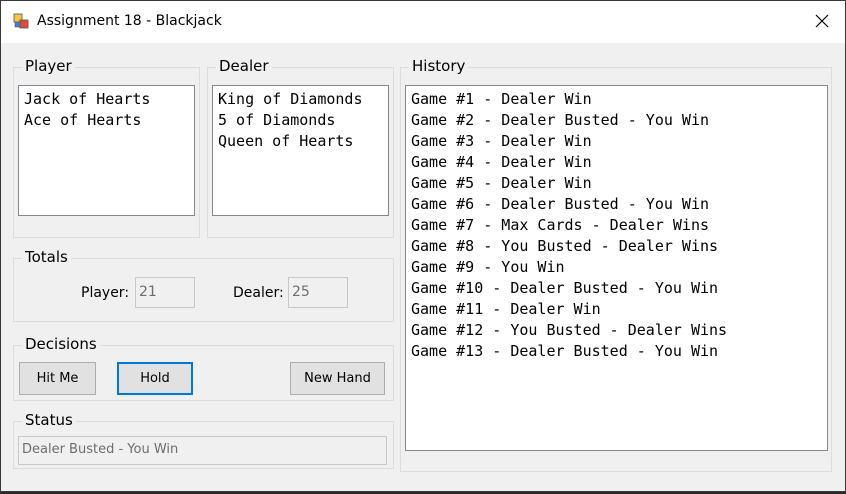 The height and width of the screenshot is (494, 846). Describe the element at coordinates (337, 378) in the screenshot. I see `new-hand-button: New Hand` at that location.